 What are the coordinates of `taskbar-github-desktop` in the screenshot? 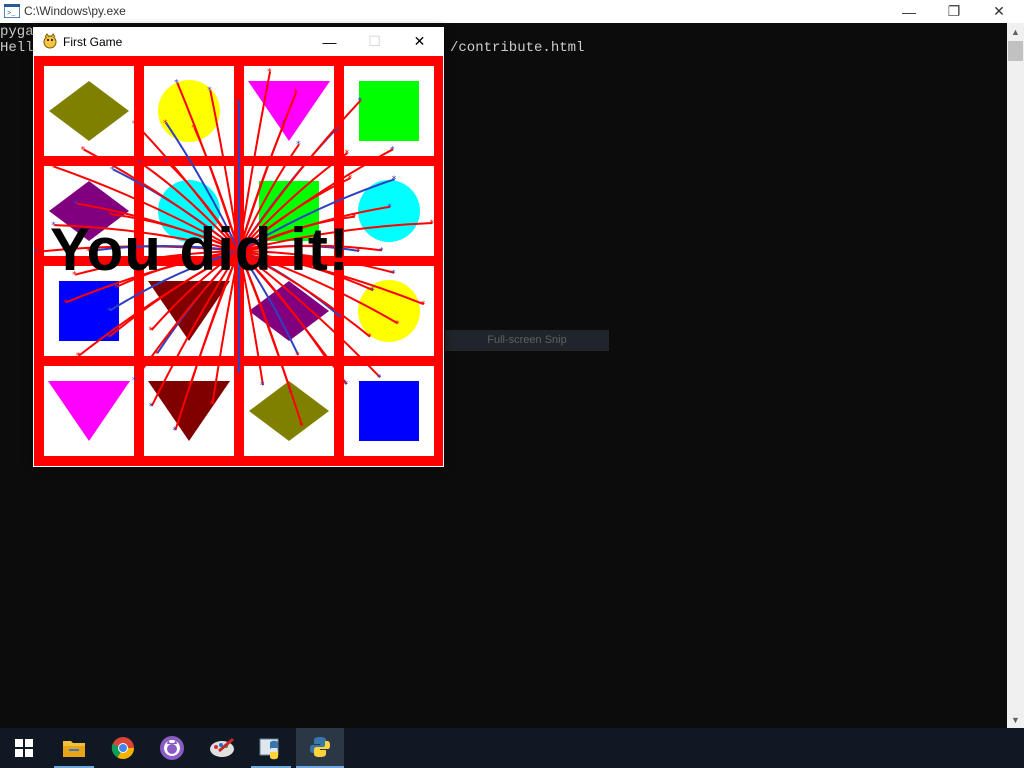 It's located at (172, 748).